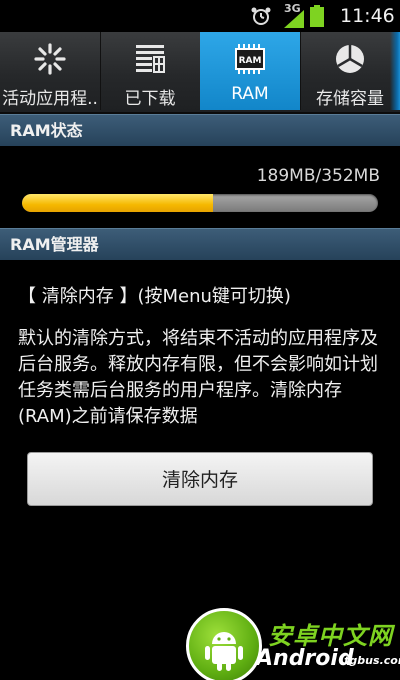  Describe the element at coordinates (318, 176) in the screenshot. I see `ram-usage-text: 189MB/352MB` at that location.